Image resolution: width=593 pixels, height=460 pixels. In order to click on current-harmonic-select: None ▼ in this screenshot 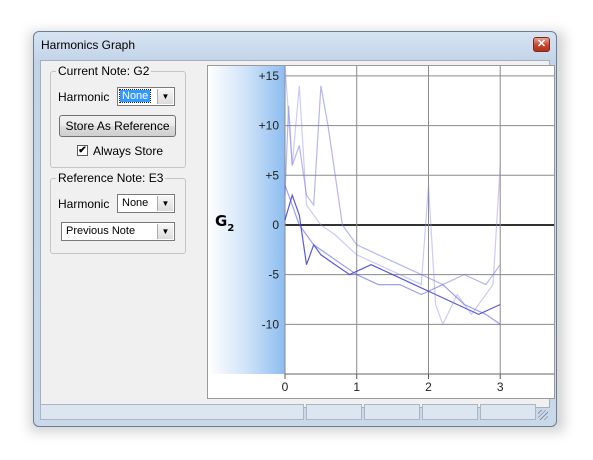, I will do `click(146, 96)`.